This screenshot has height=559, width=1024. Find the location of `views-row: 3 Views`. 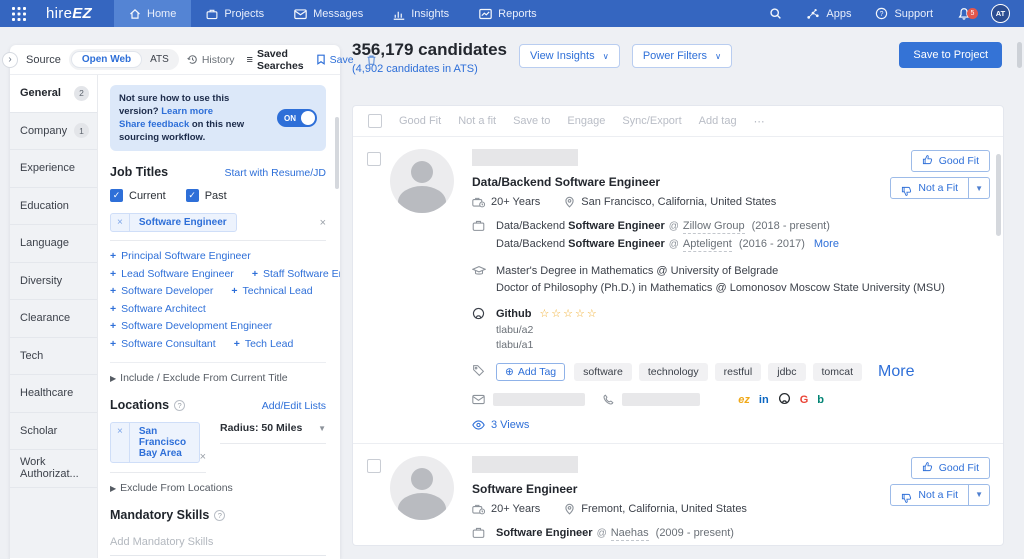

views-row: 3 Views is located at coordinates (730, 425).